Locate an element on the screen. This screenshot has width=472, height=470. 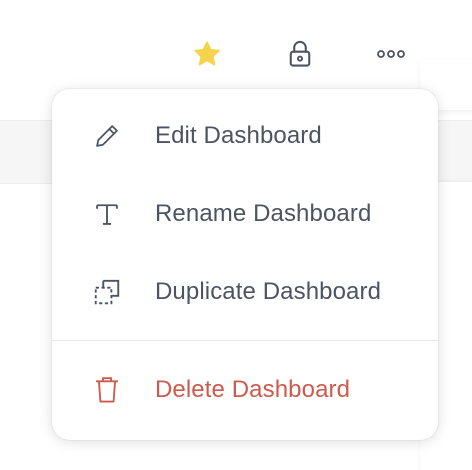
duplicate-icon is located at coordinates (107, 292).